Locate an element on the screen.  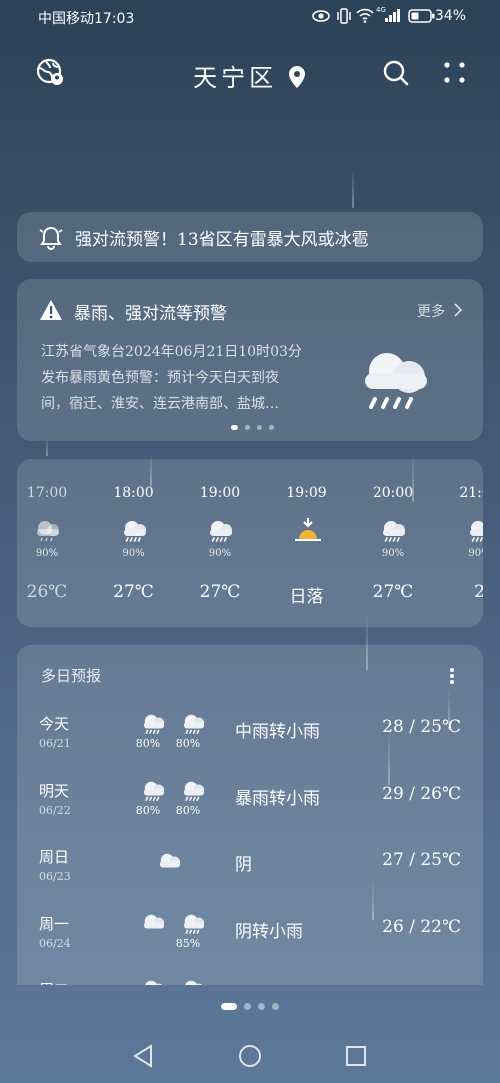
warning-more-link: 更多 is located at coordinates (431, 311).